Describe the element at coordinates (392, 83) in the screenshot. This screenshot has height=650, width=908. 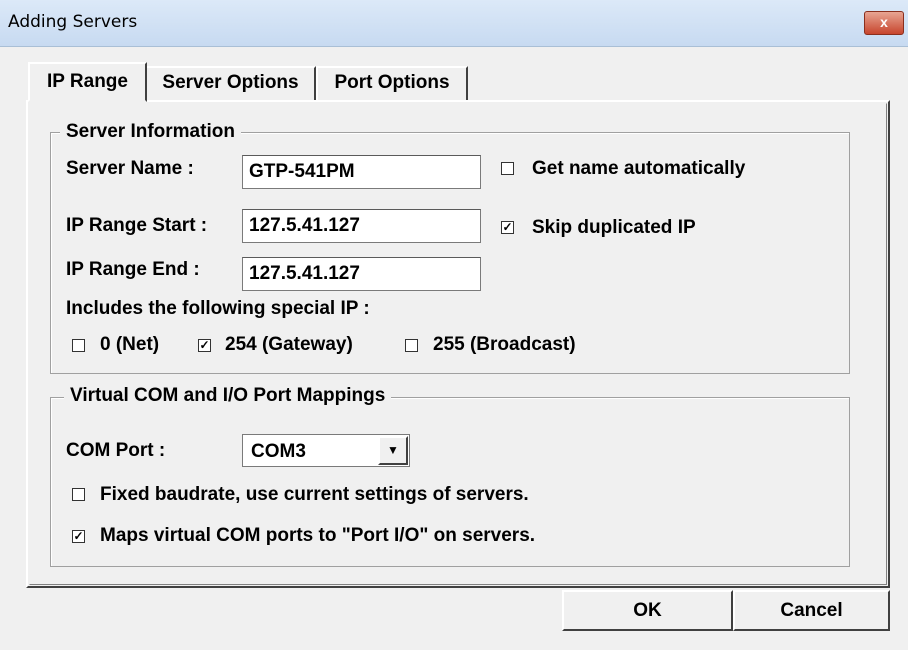
I see `tab-port-options: Port Options` at that location.